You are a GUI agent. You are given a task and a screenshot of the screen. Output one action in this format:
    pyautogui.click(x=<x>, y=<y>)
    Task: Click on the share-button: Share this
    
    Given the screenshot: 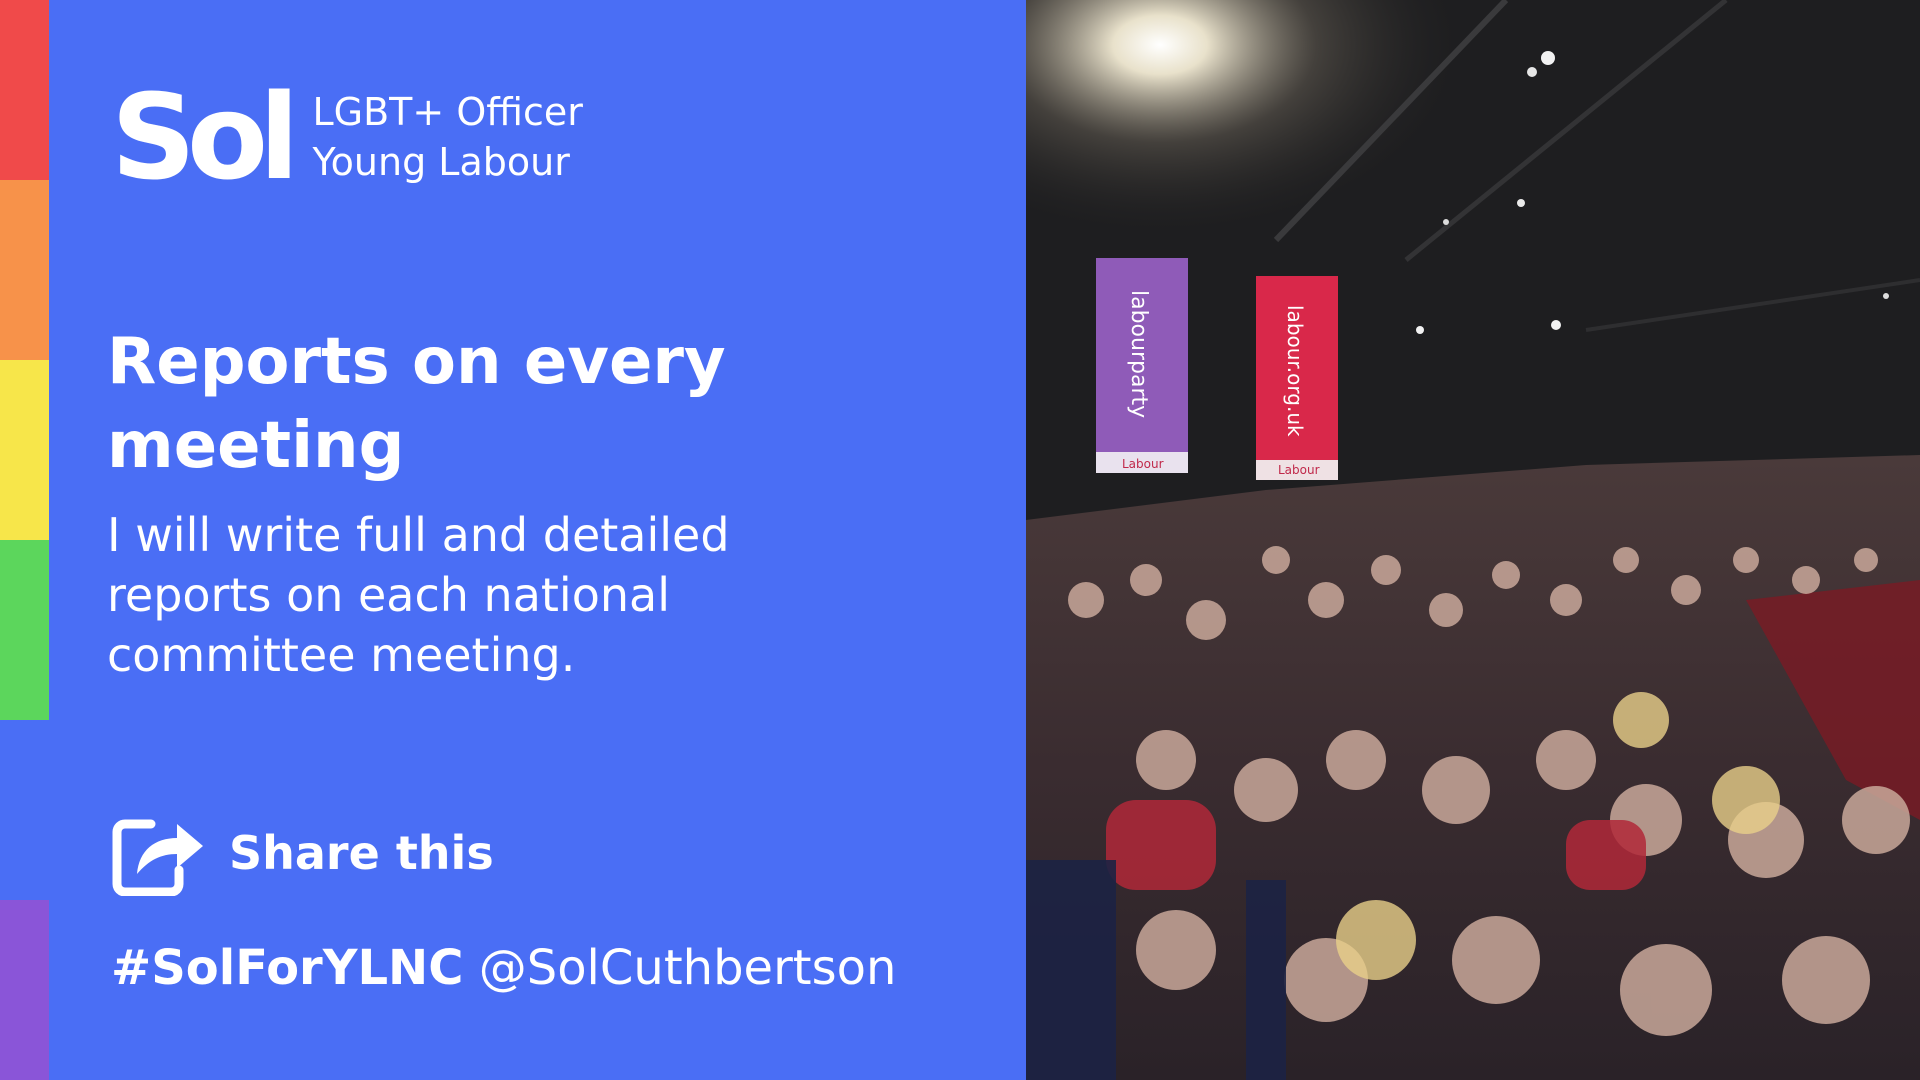 What is the action you would take?
    pyautogui.click(x=302, y=853)
    